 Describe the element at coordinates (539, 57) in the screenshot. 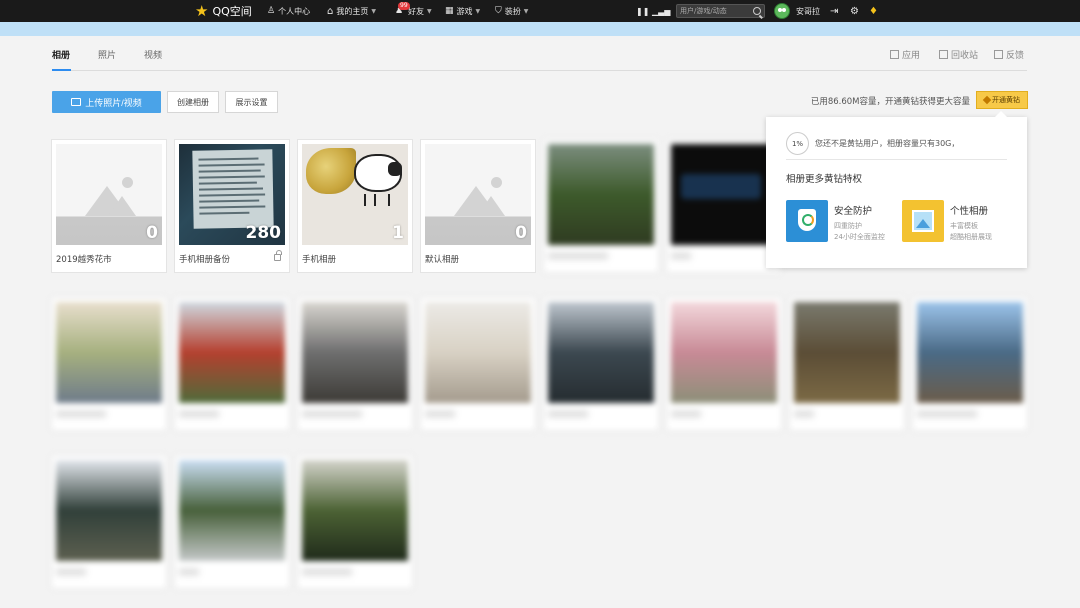

I see `album-tabs: 相册 照片 视频 应用 回收站 反馈` at that location.